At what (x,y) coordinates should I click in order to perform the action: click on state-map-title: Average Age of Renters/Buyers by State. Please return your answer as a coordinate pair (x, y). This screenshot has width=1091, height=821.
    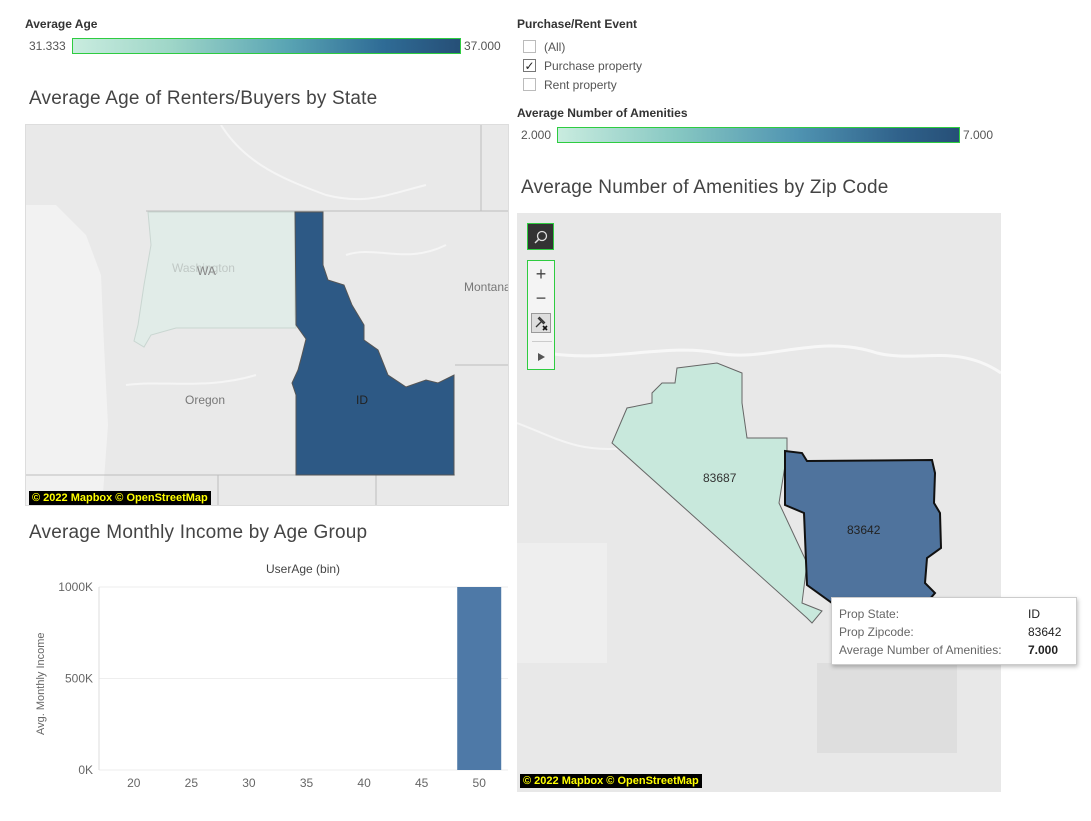
    Looking at the image, I should click on (203, 98).